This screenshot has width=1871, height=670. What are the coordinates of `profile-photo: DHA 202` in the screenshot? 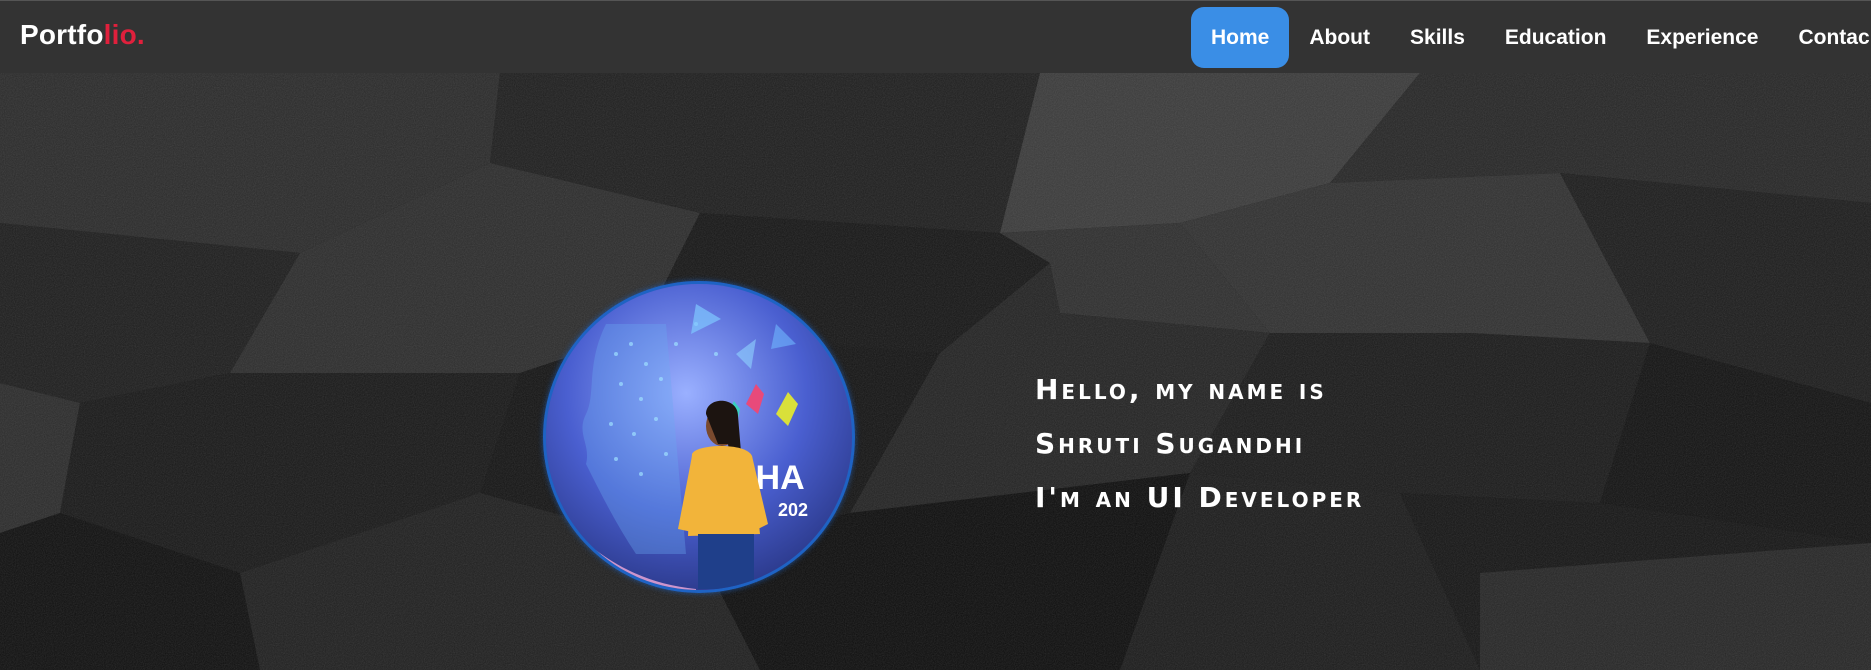 It's located at (699, 437).